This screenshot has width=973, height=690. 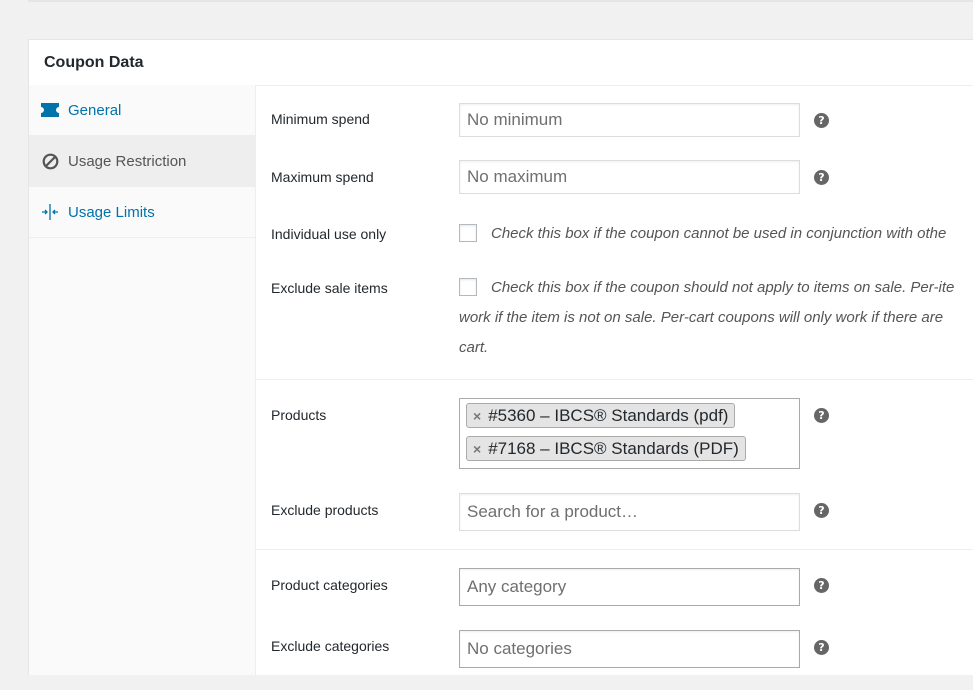 What do you see at coordinates (94, 62) in the screenshot?
I see `panel-title: Coupon Data` at bounding box center [94, 62].